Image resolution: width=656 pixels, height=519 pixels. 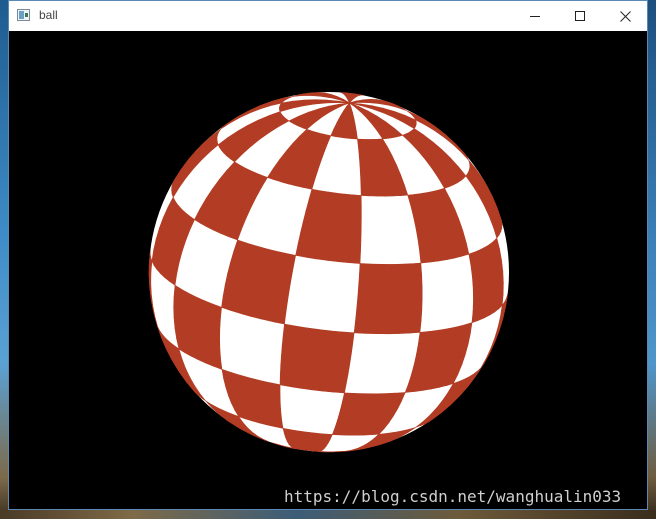 I want to click on minimize-icon, so click(x=535, y=16).